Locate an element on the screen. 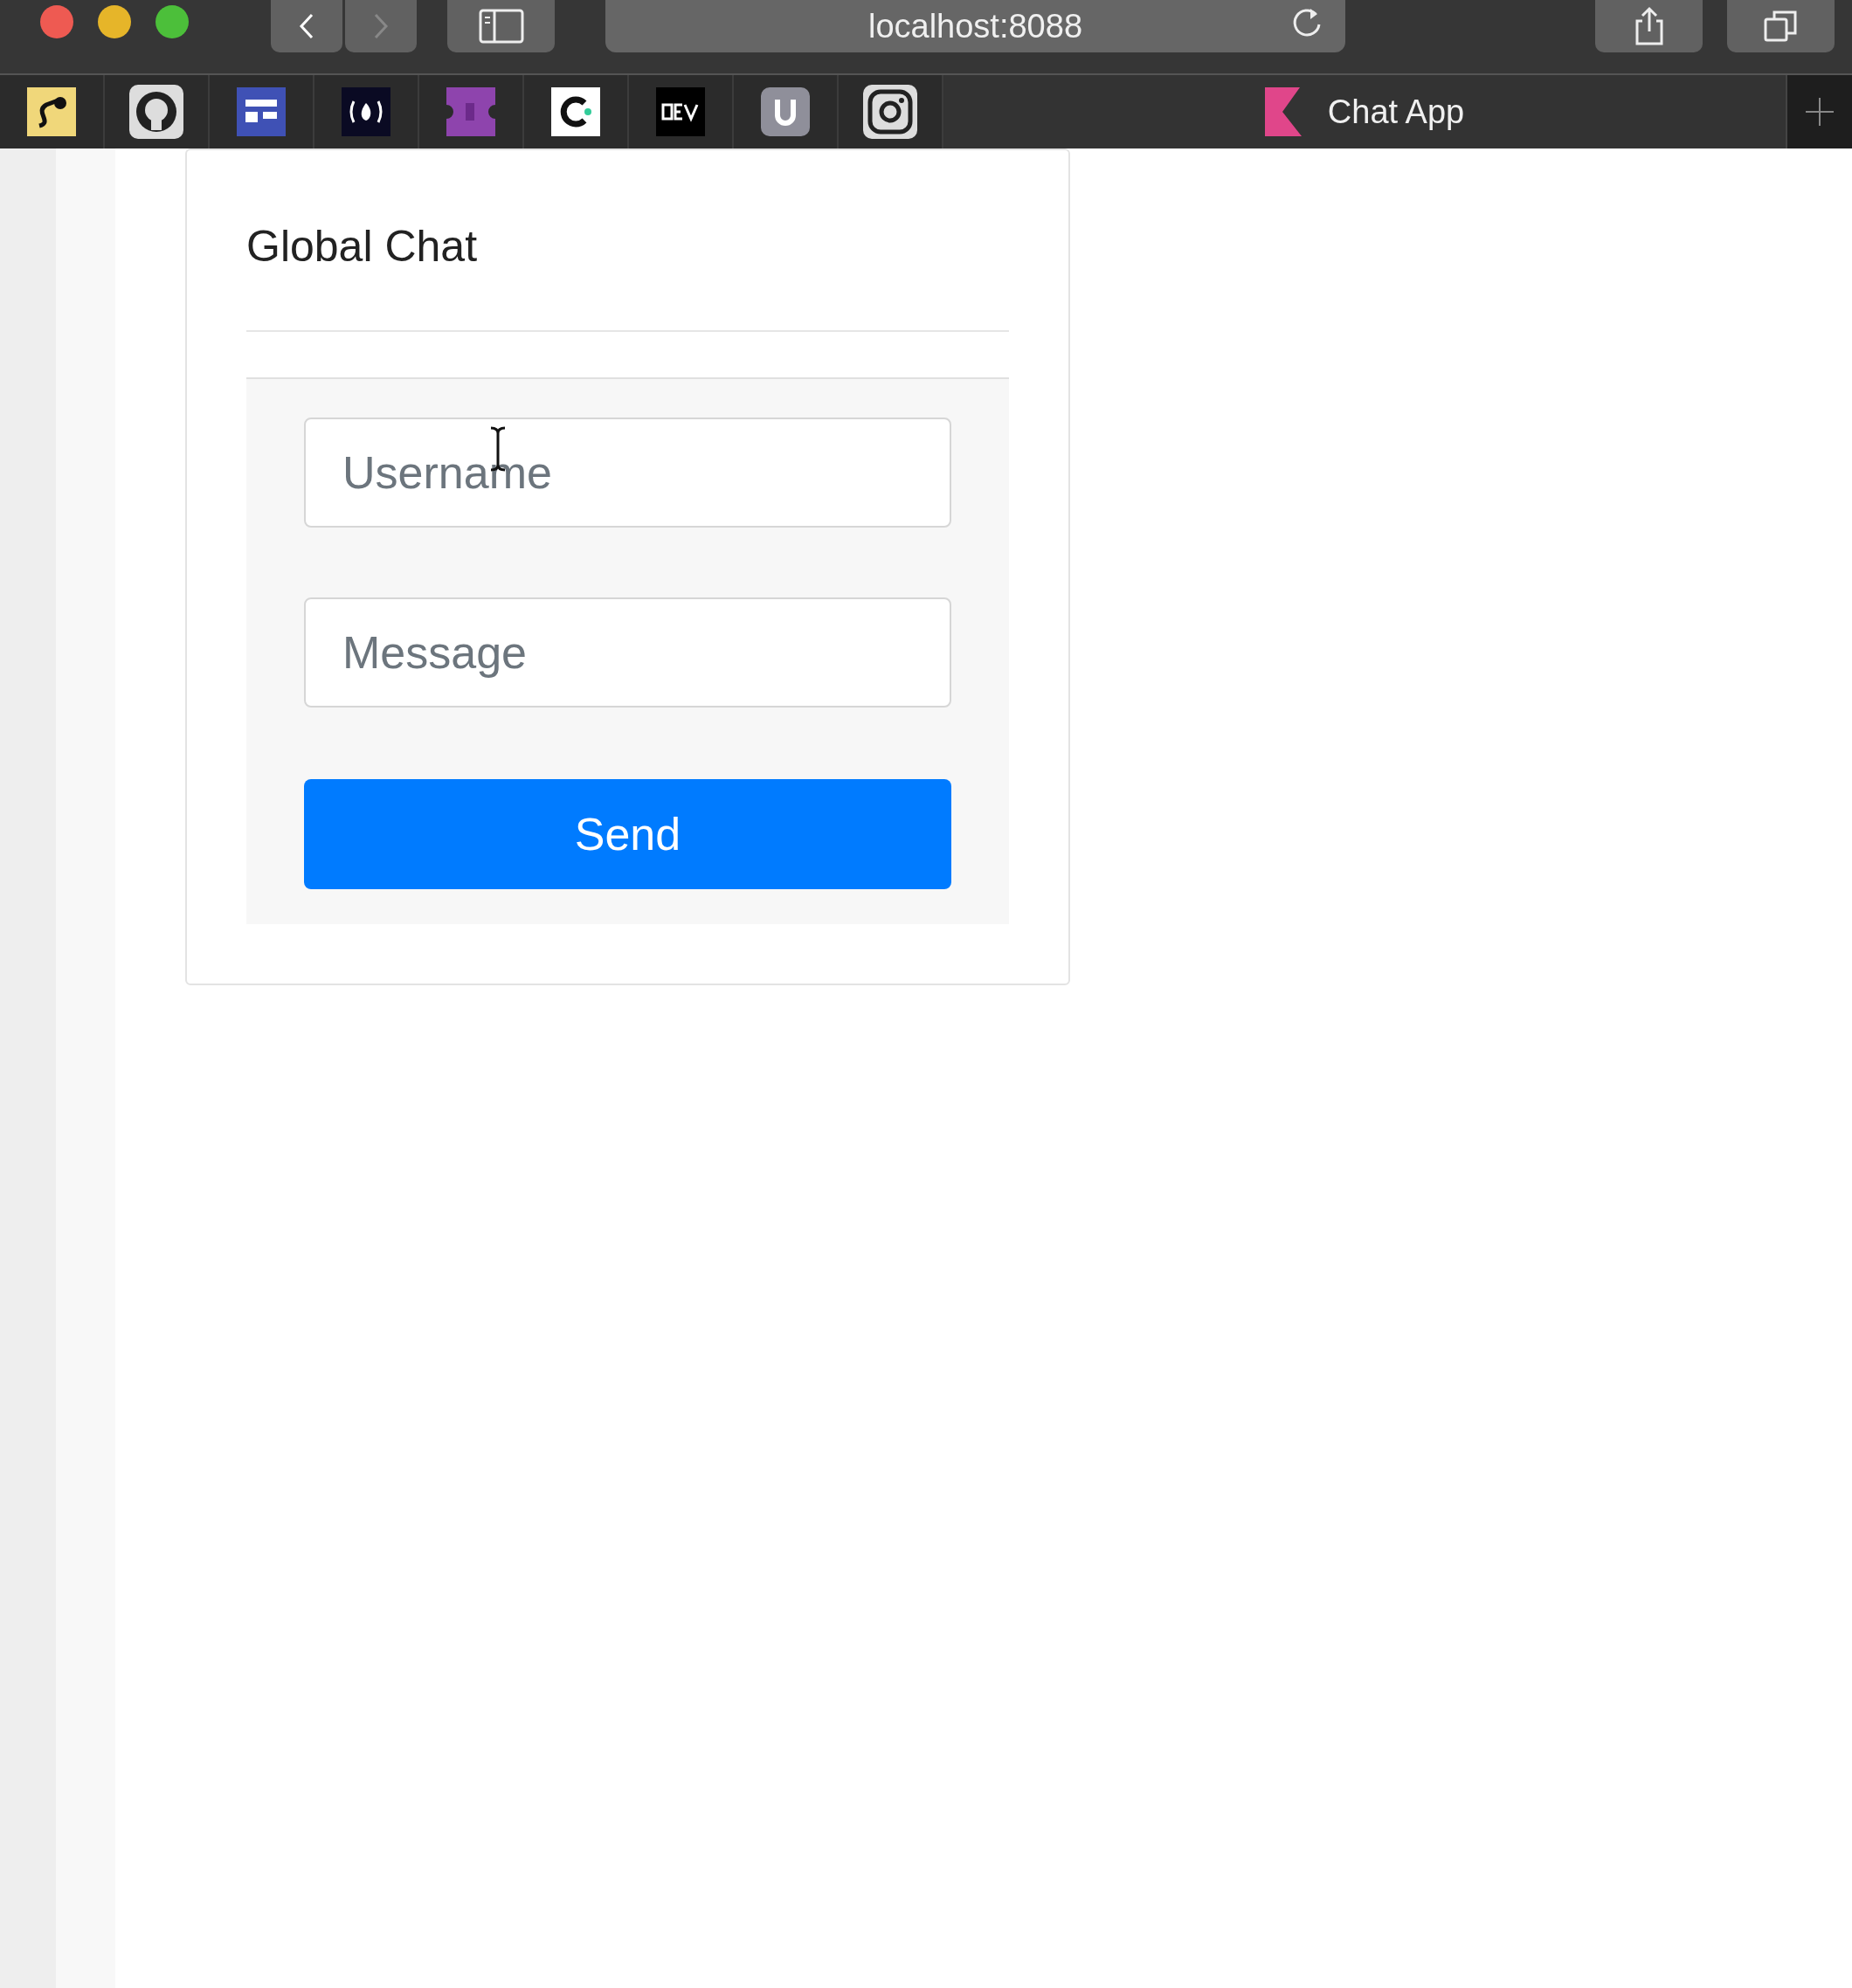 Image resolution: width=1852 pixels, height=1988 pixels. layout-logo-icon is located at coordinates (261, 112).